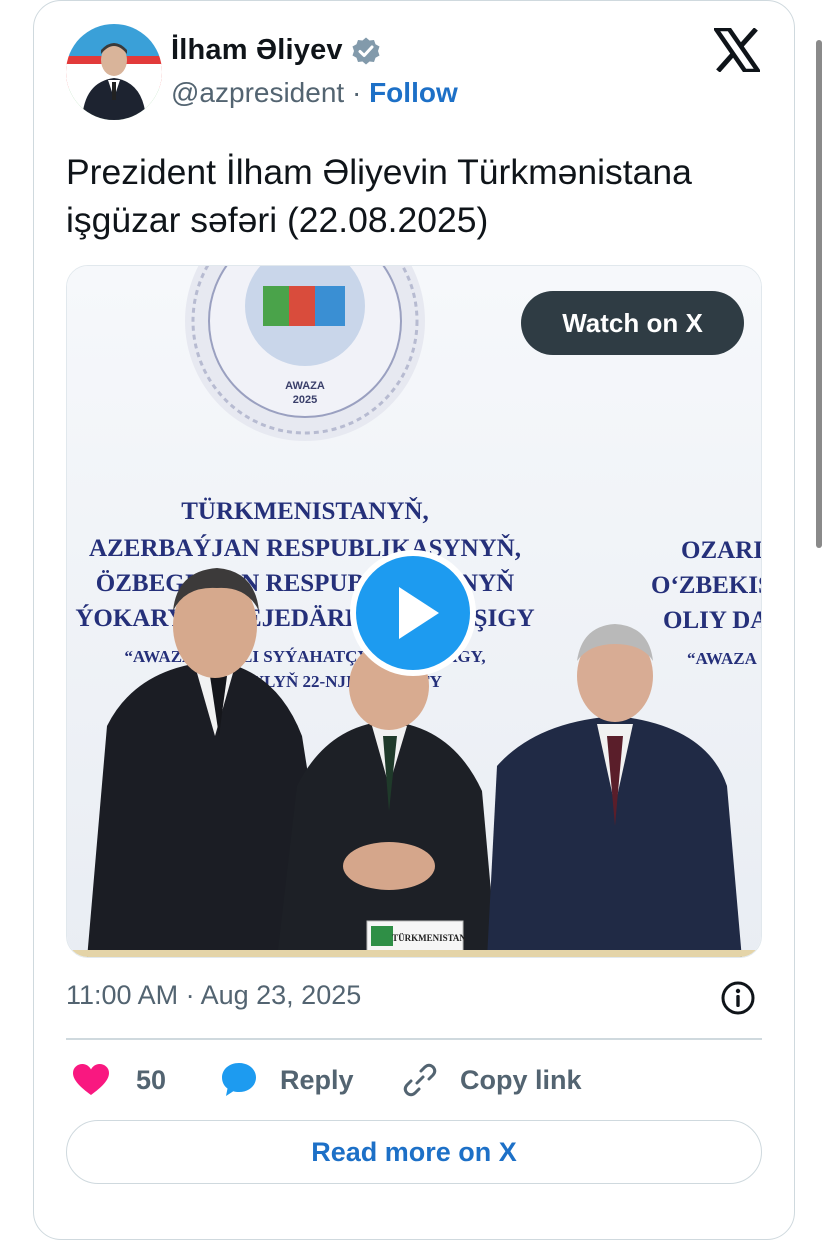 Image resolution: width=828 pixels, height=1240 pixels. Describe the element at coordinates (712, 620) in the screenshot. I see `banner-right-line-3: OLIY DA` at that location.